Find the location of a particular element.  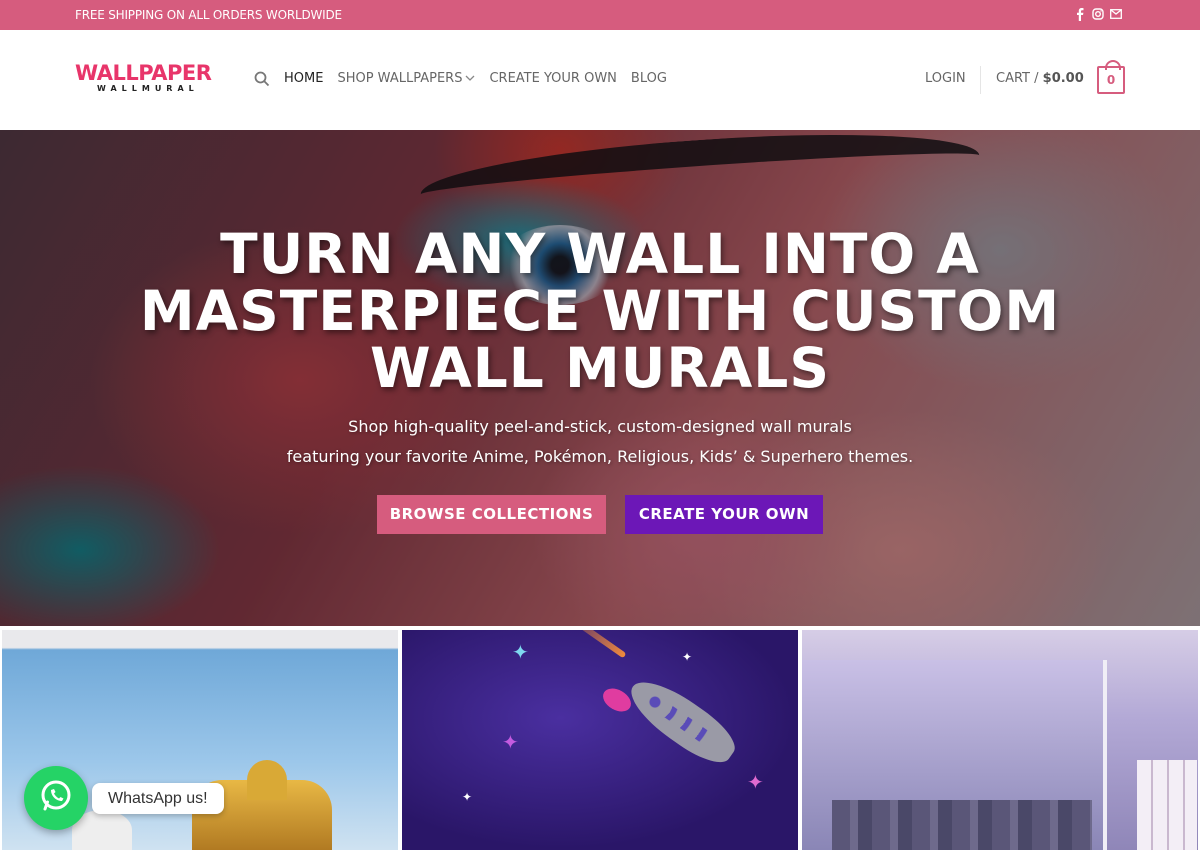

tile-rocket-shape is located at coordinates (682, 721).